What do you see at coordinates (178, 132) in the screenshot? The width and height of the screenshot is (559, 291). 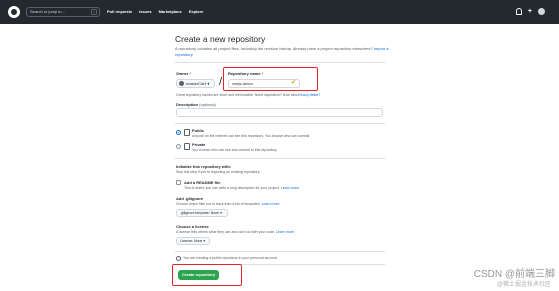 I see `public-radio` at bounding box center [178, 132].